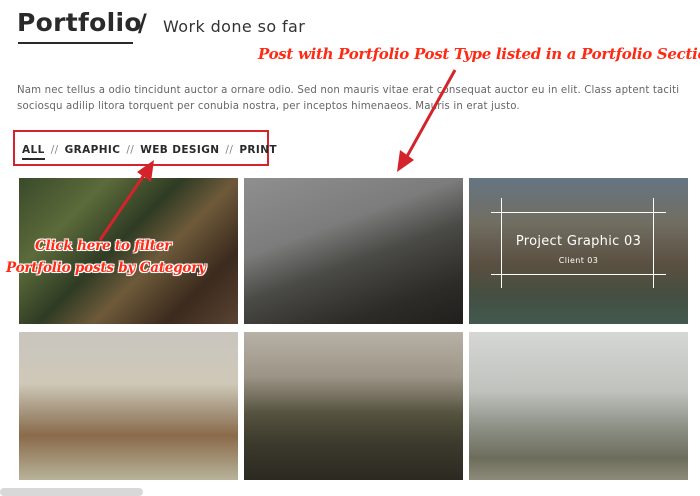 The width and height of the screenshot is (700, 496). What do you see at coordinates (106, 268) in the screenshot?
I see `annotation-filter-line2: Portfolio posts by Category` at bounding box center [106, 268].